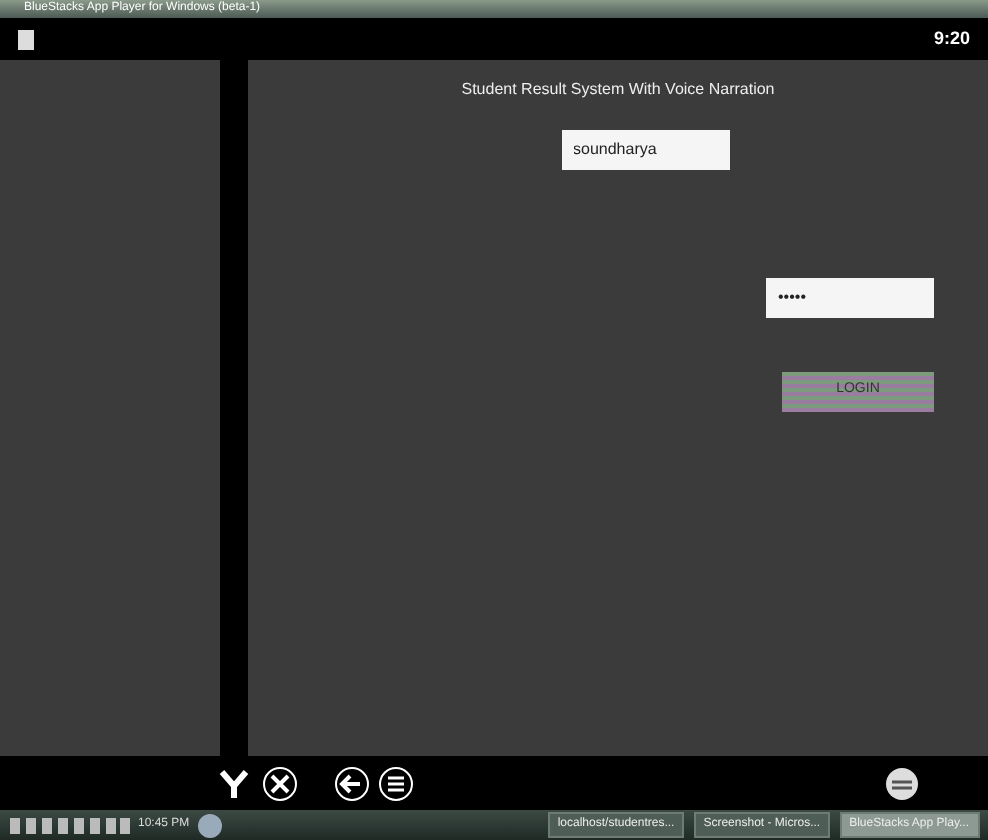  Describe the element at coordinates (645, 149) in the screenshot. I see `username-field: soundharya` at that location.